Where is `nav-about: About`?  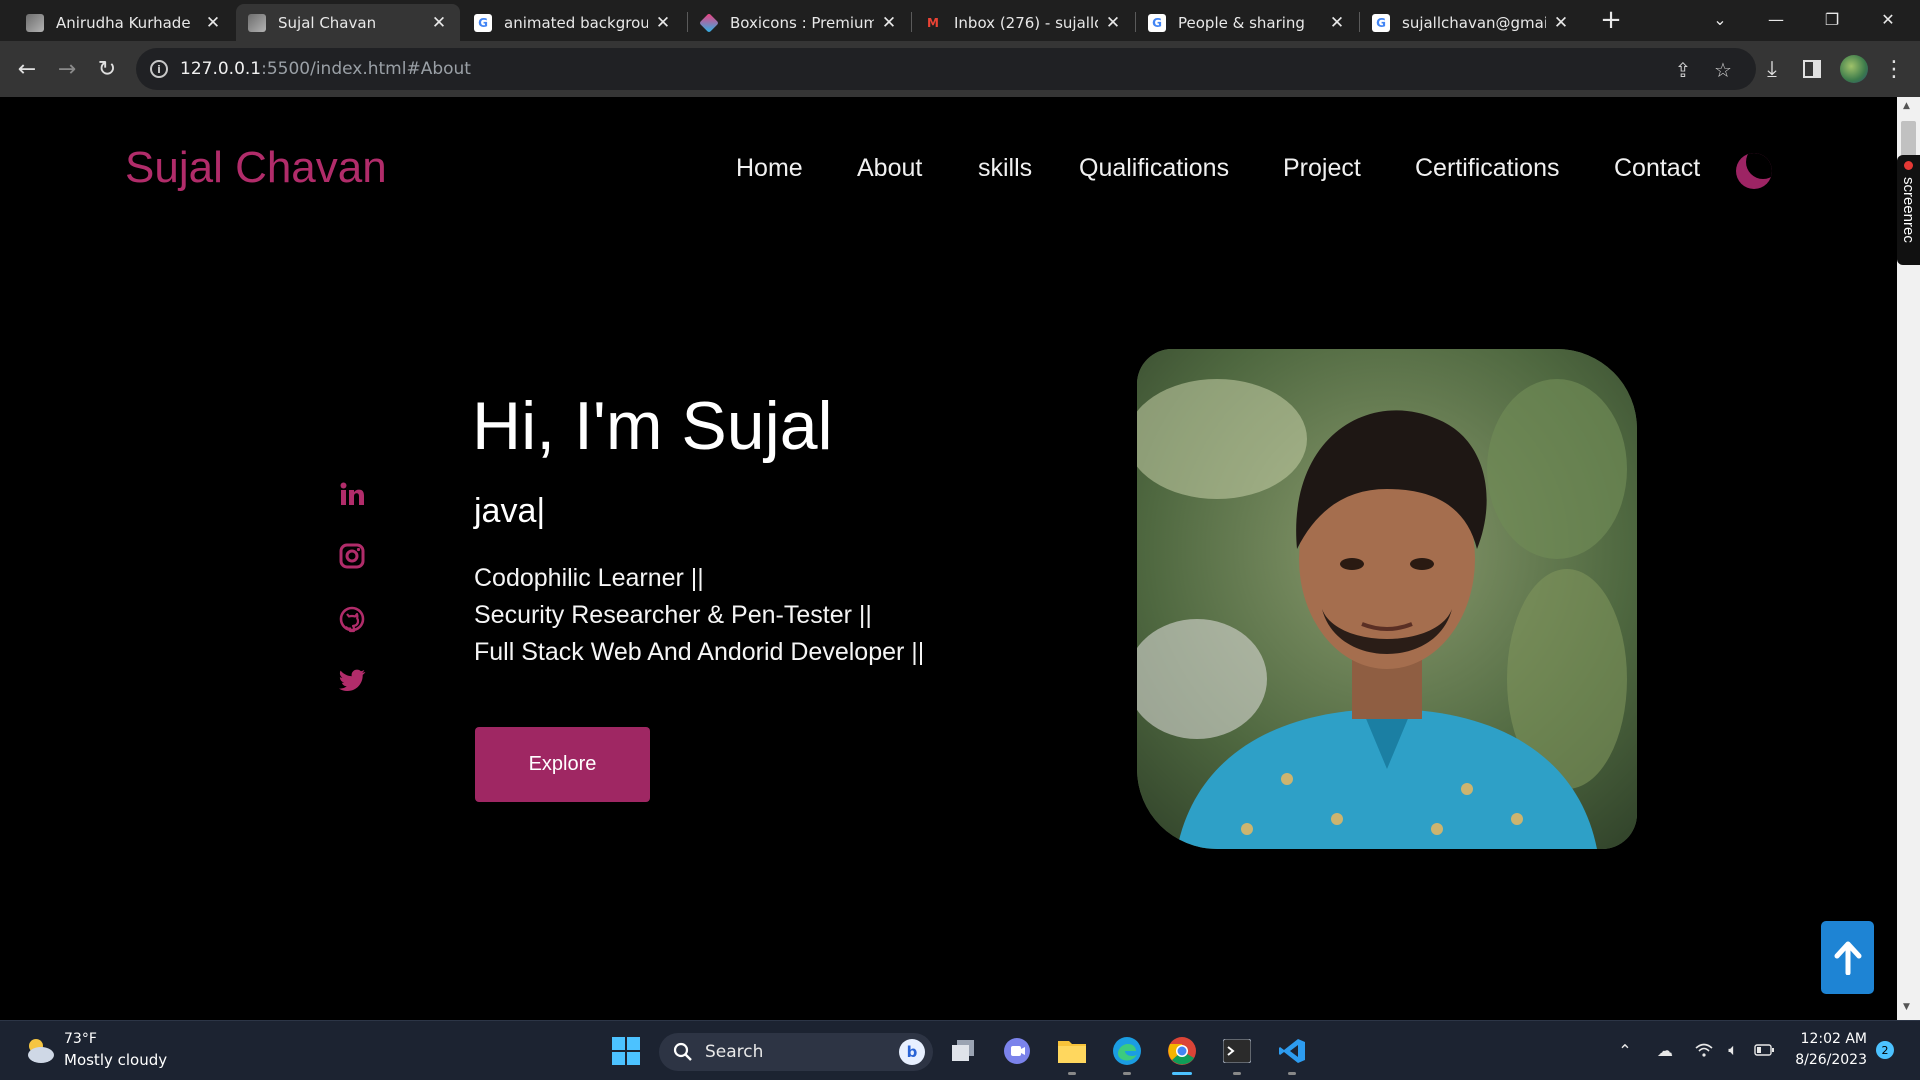 nav-about: About is located at coordinates (889, 168).